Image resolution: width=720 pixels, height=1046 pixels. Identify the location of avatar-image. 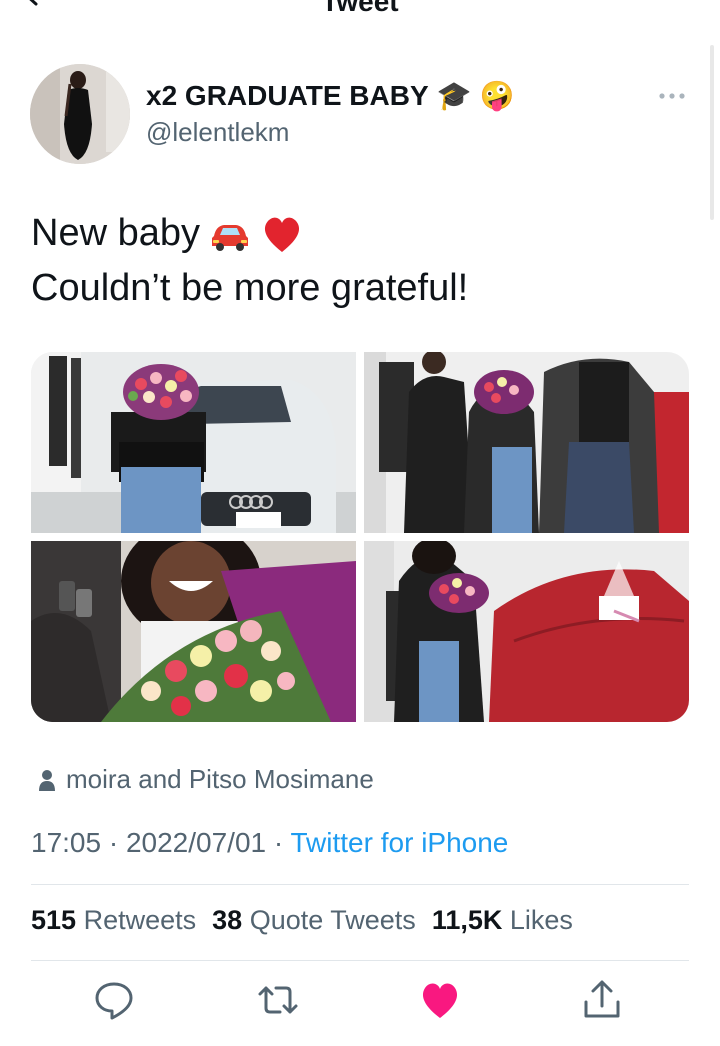
(80, 114).